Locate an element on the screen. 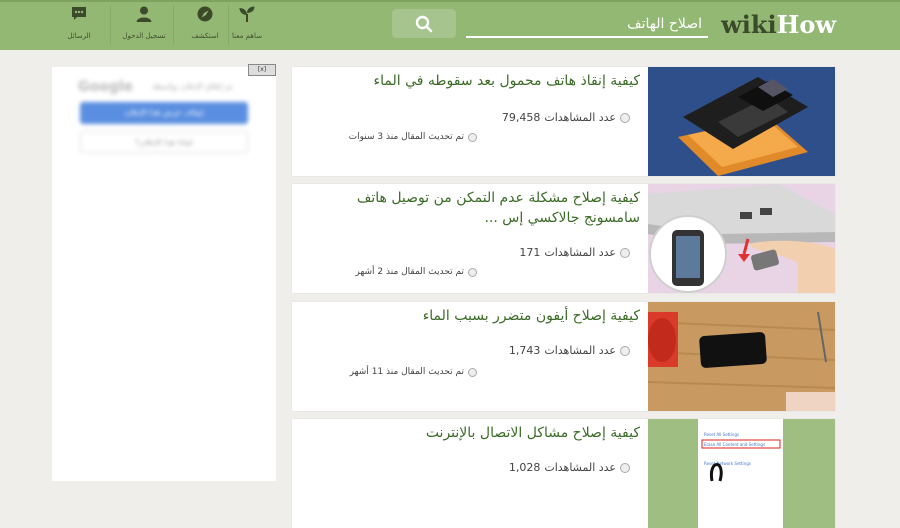  ad-google-logo: Google is located at coordinates (106, 87).